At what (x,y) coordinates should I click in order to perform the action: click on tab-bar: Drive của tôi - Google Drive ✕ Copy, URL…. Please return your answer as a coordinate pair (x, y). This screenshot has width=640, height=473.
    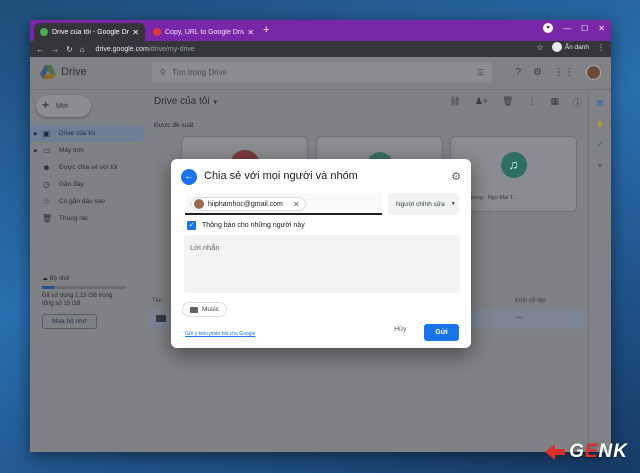
    Looking at the image, I should click on (320, 30).